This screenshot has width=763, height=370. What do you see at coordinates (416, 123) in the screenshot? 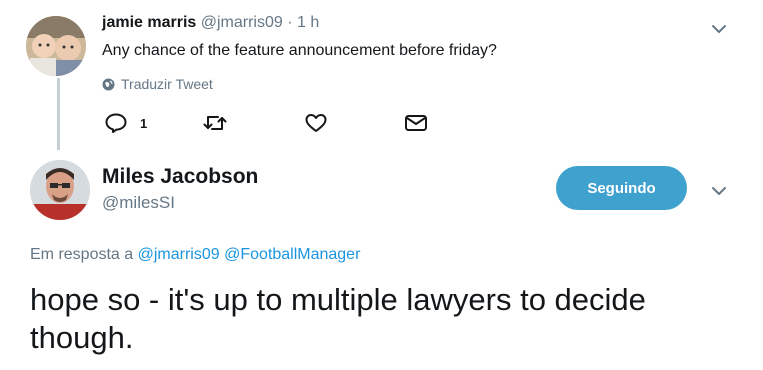
I see `message-icon` at bounding box center [416, 123].